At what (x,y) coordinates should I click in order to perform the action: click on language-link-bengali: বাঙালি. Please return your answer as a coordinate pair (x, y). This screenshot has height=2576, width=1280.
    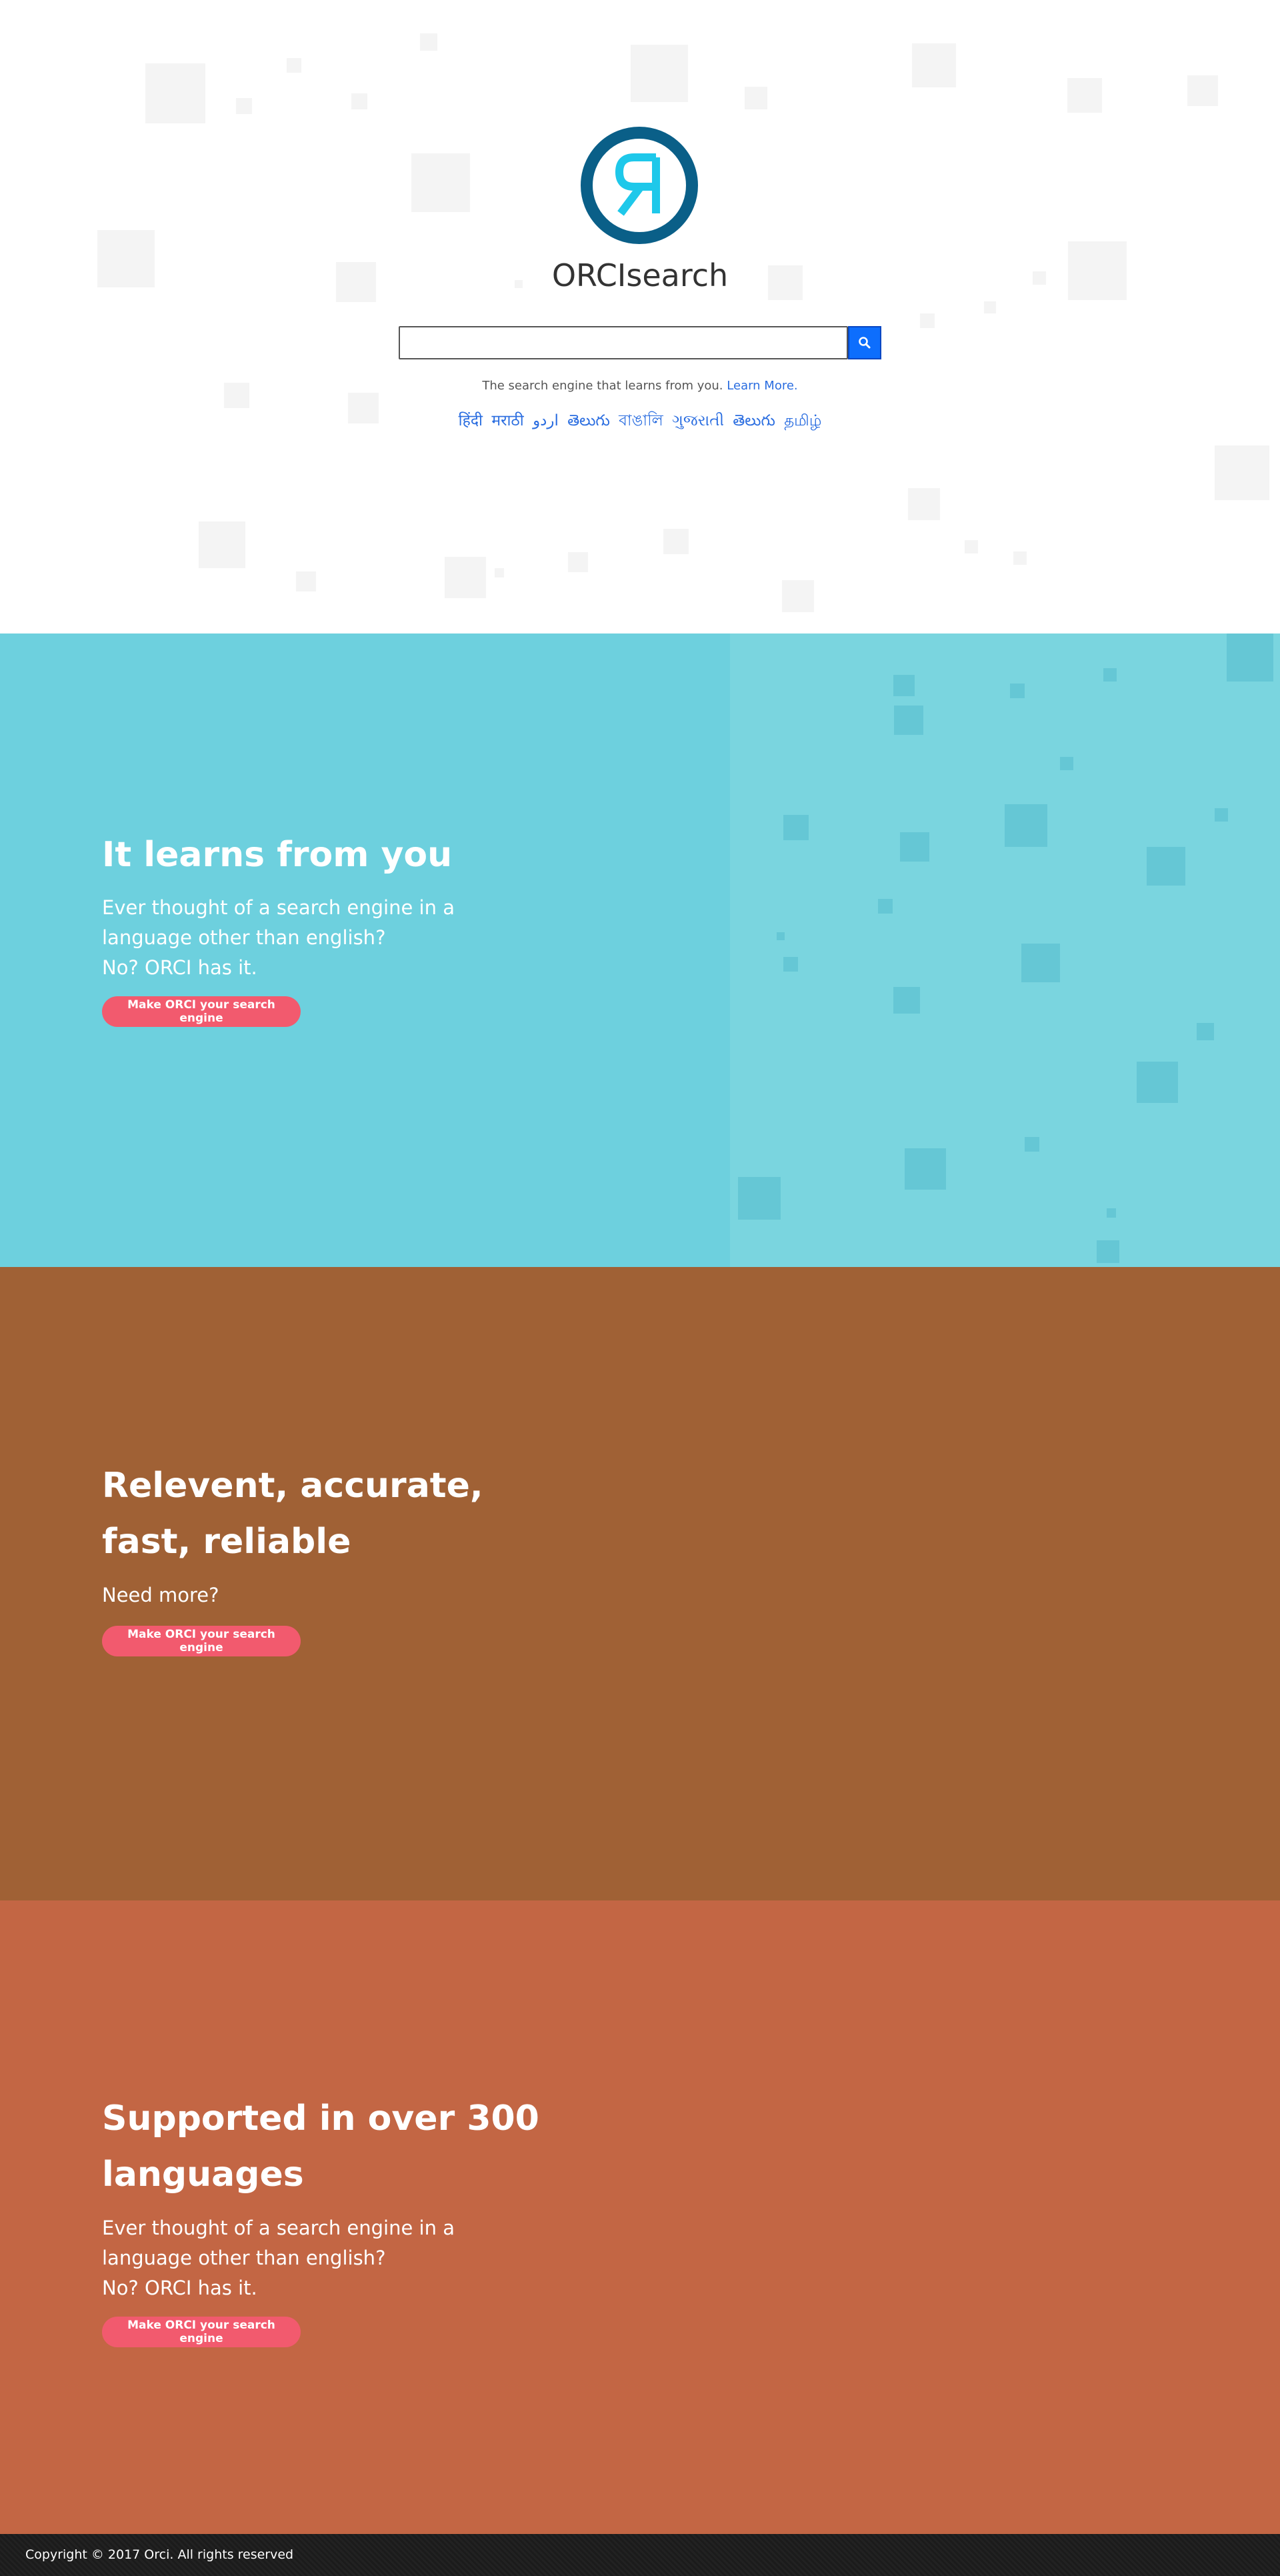
    Looking at the image, I should click on (641, 420).